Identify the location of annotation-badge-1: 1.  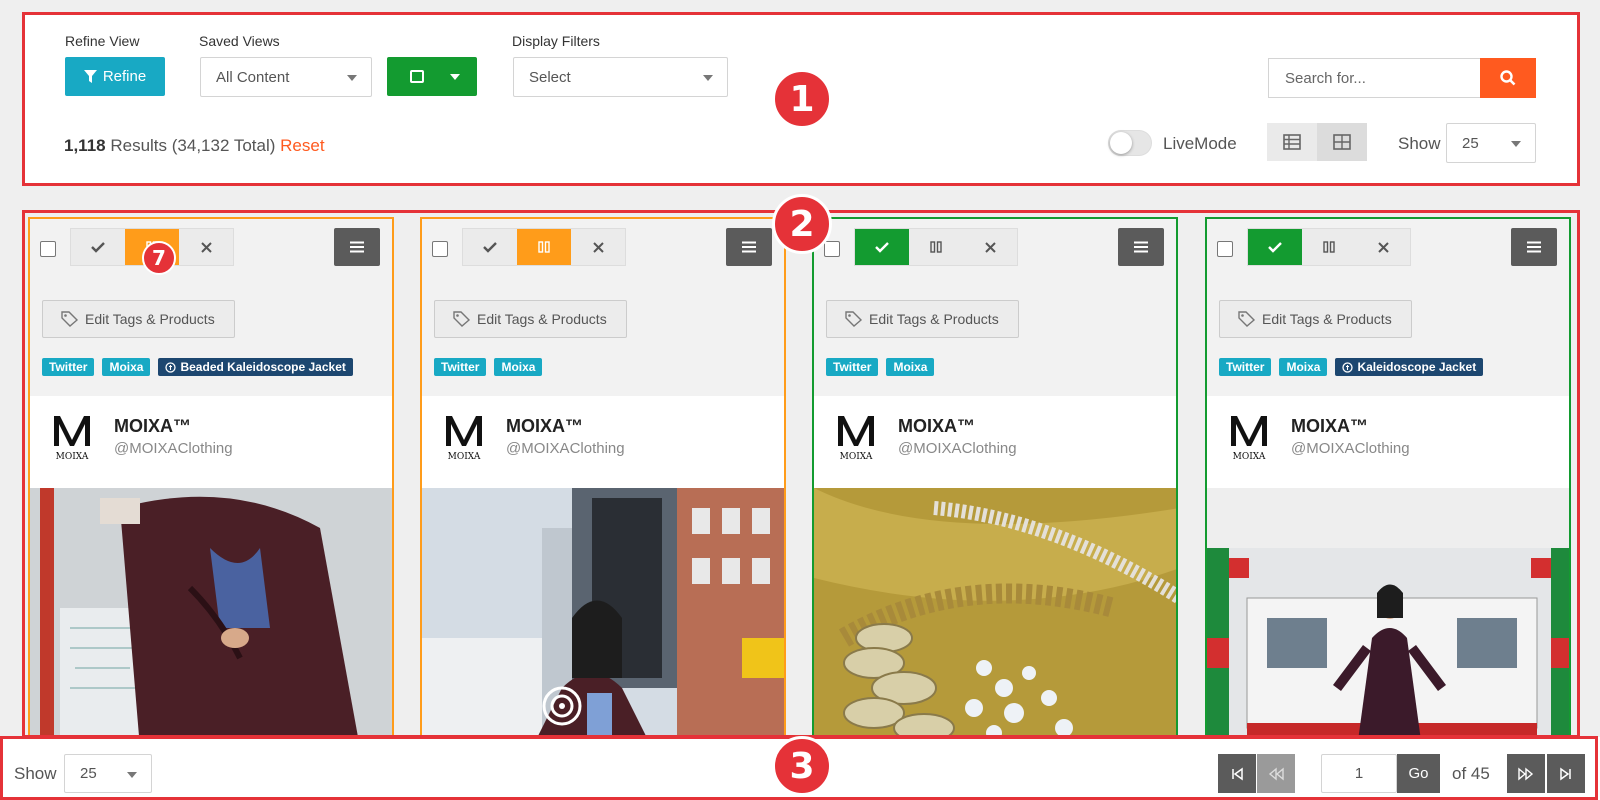
(802, 99).